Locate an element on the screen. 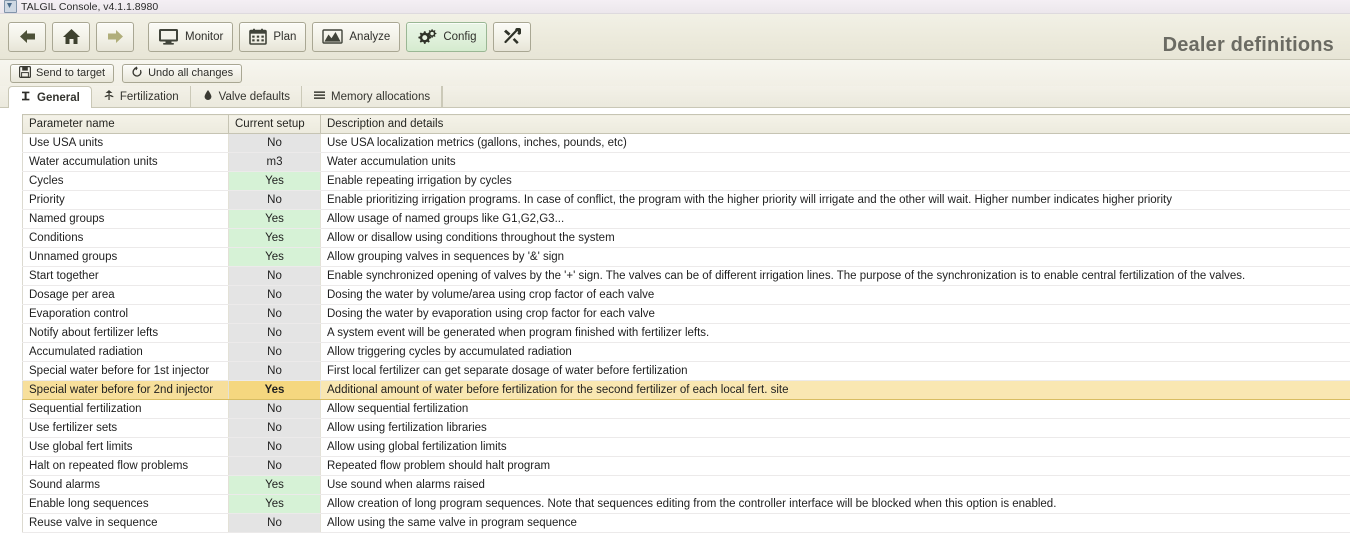  cell-description: Use sound when alarms raised is located at coordinates (835, 485).